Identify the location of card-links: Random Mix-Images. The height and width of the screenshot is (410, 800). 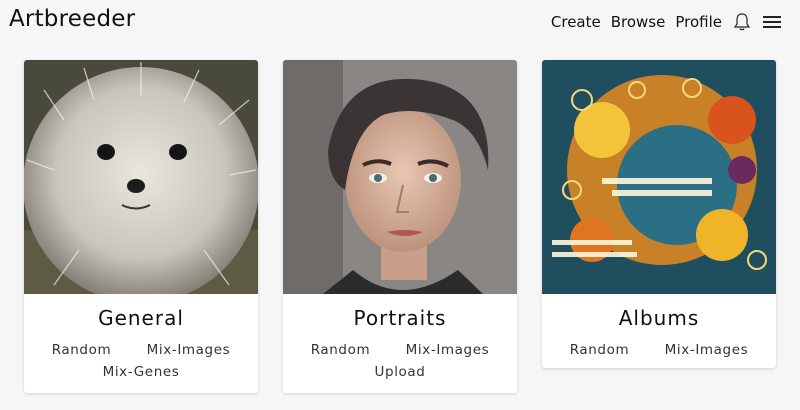
(659, 349).